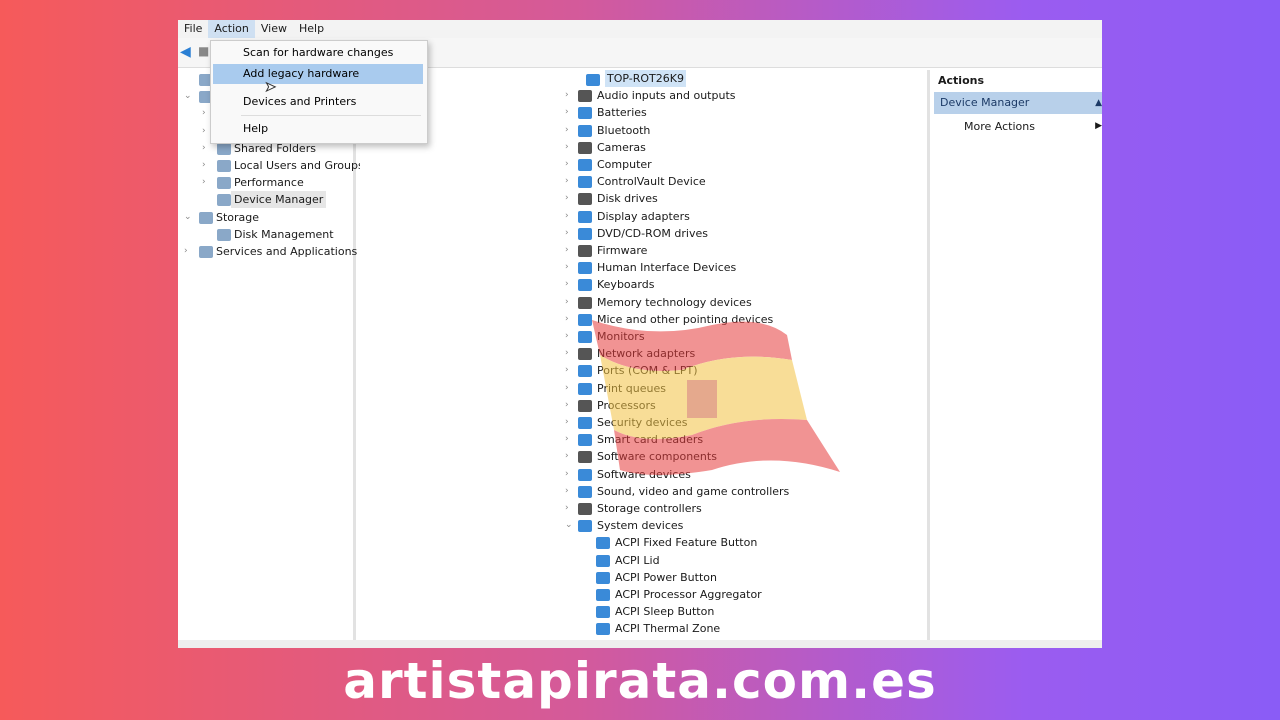 The height and width of the screenshot is (720, 1280). What do you see at coordinates (693, 491) in the screenshot?
I see `device-category: Sound, video and game controllers` at bounding box center [693, 491].